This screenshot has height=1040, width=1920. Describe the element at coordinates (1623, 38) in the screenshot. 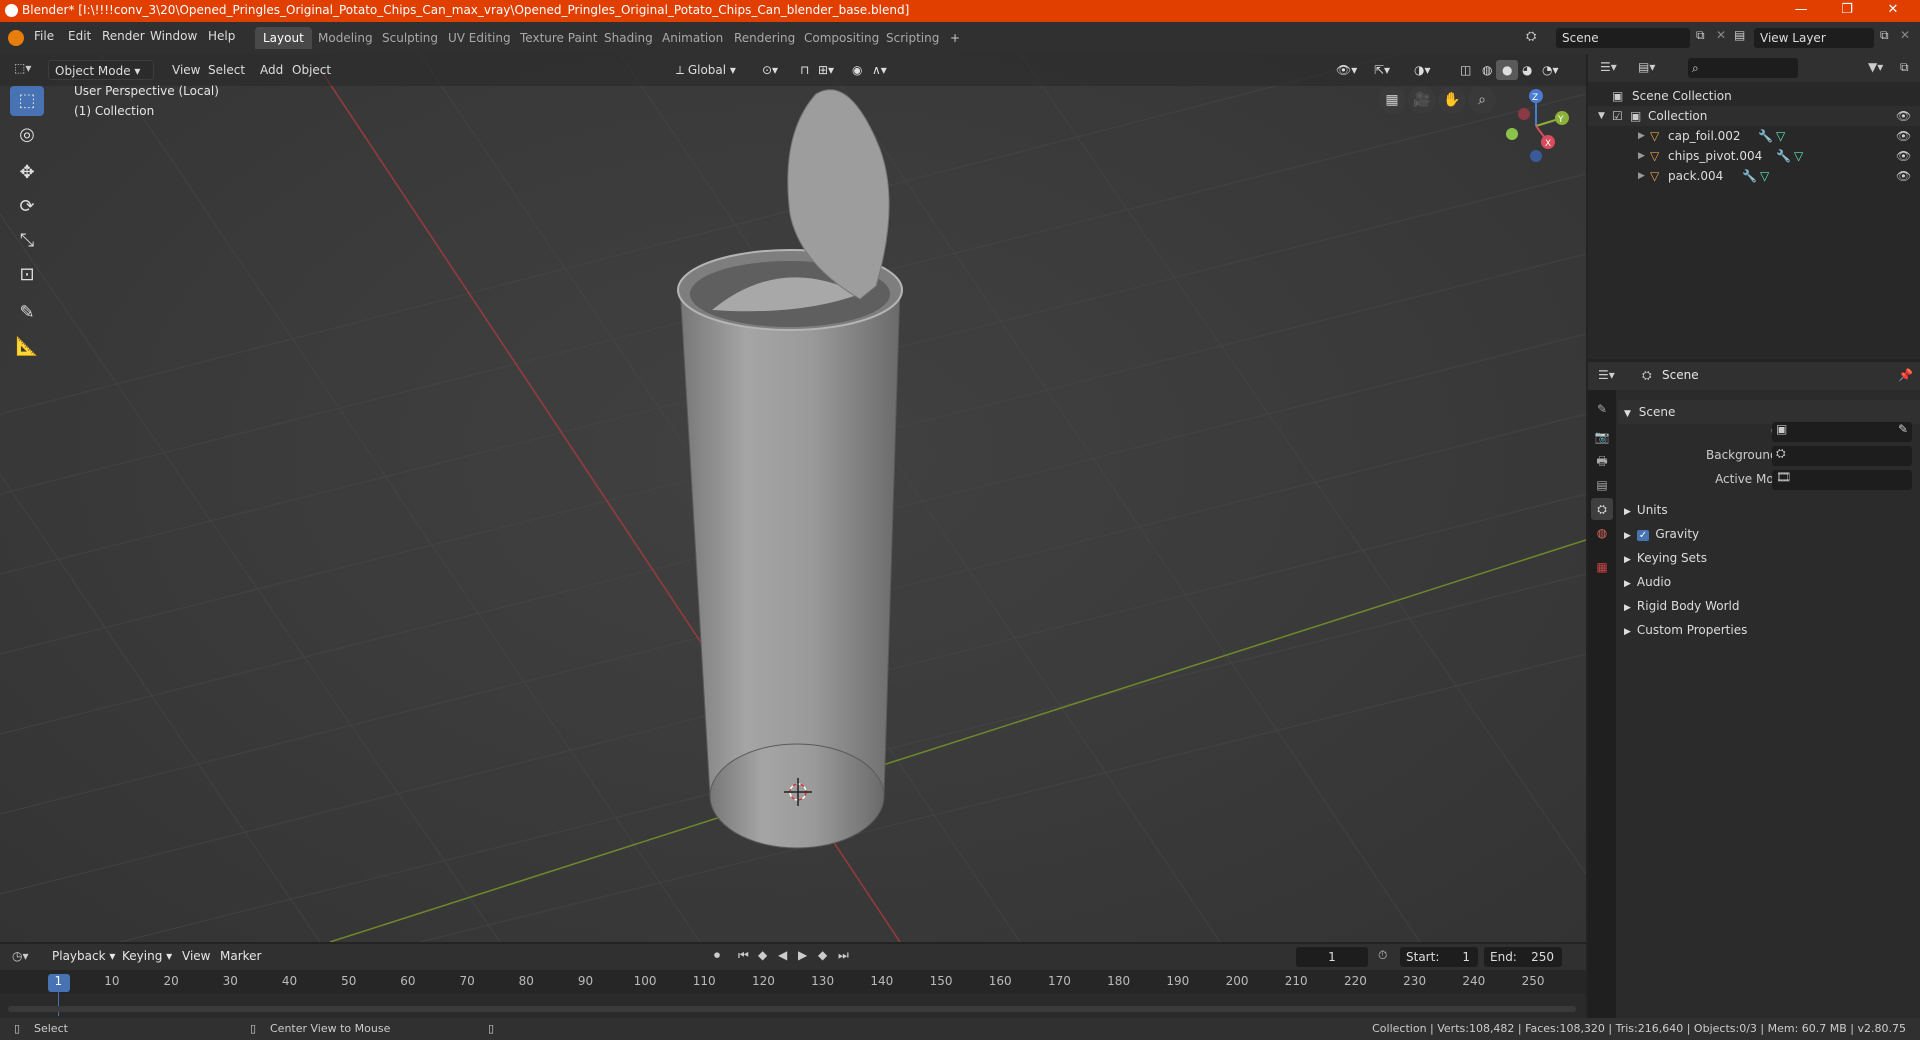

I see `scene-field: Scene` at that location.